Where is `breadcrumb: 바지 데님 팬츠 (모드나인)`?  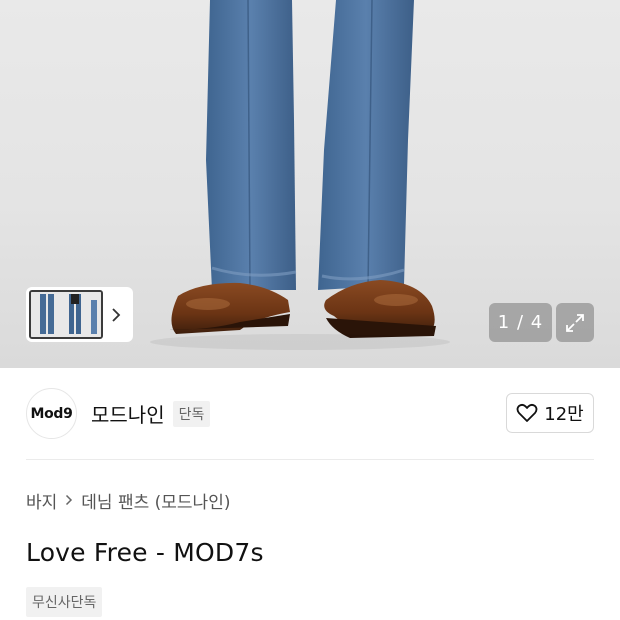
breadcrumb: 바지 데님 팬츠 (모드나인) is located at coordinates (310, 500).